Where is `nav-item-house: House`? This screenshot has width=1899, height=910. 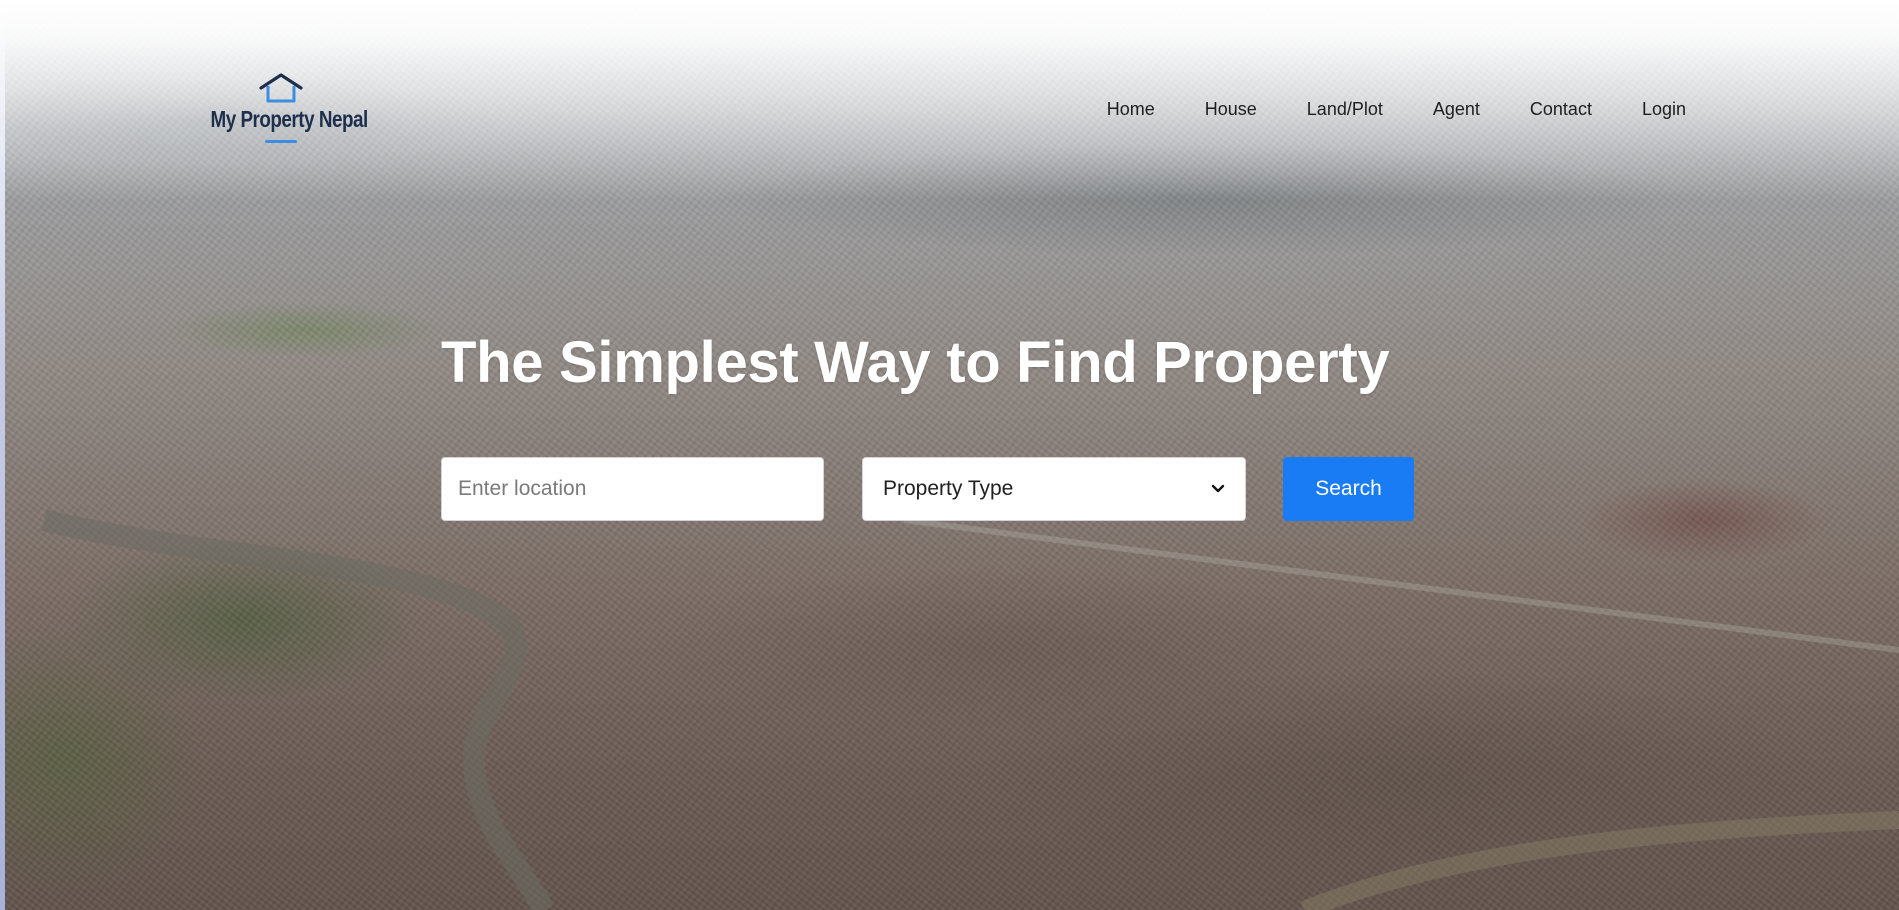
nav-item-house: House is located at coordinates (1231, 109).